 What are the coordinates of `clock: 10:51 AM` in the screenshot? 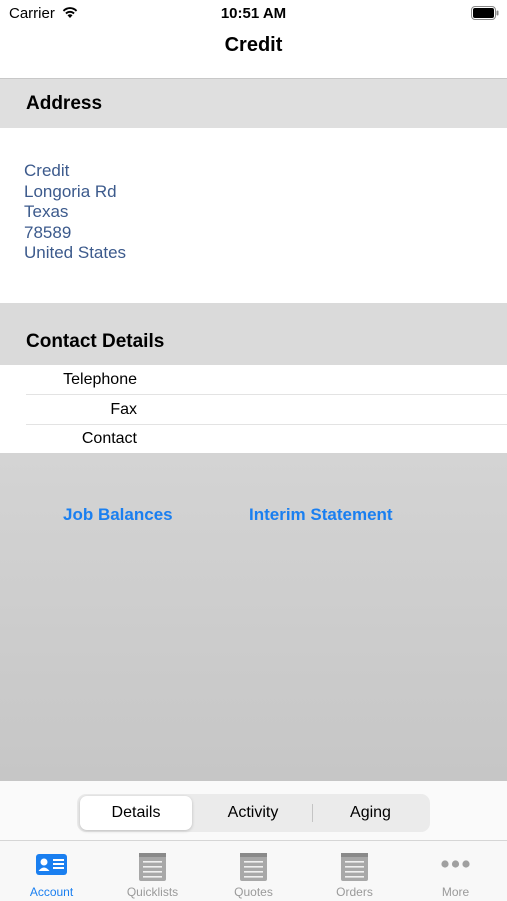 It's located at (253, 13).